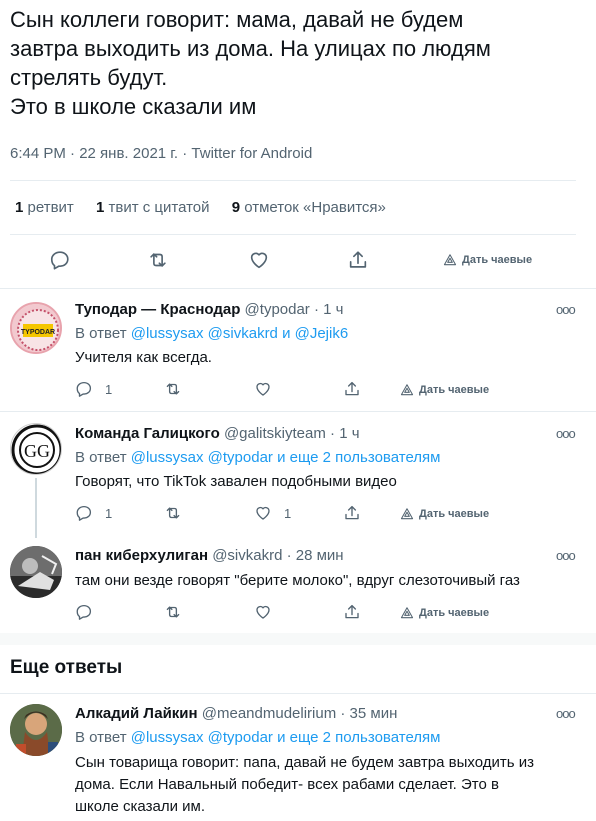  I want to click on reply-action-bar: 1 1 Дать чаевые, so click(298, 514).